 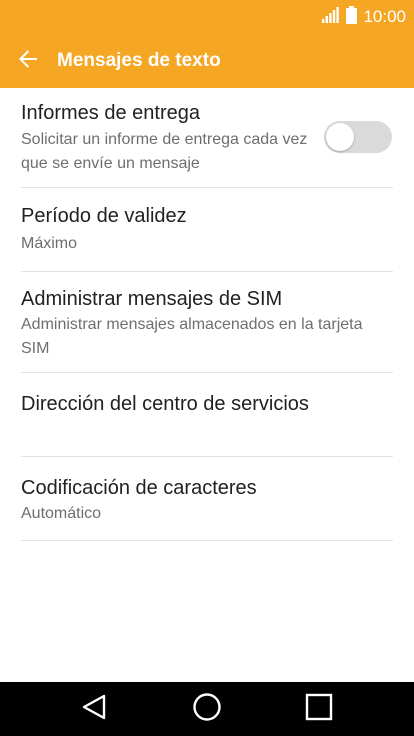 I want to click on setting-title: Período de validez, so click(x=104, y=216).